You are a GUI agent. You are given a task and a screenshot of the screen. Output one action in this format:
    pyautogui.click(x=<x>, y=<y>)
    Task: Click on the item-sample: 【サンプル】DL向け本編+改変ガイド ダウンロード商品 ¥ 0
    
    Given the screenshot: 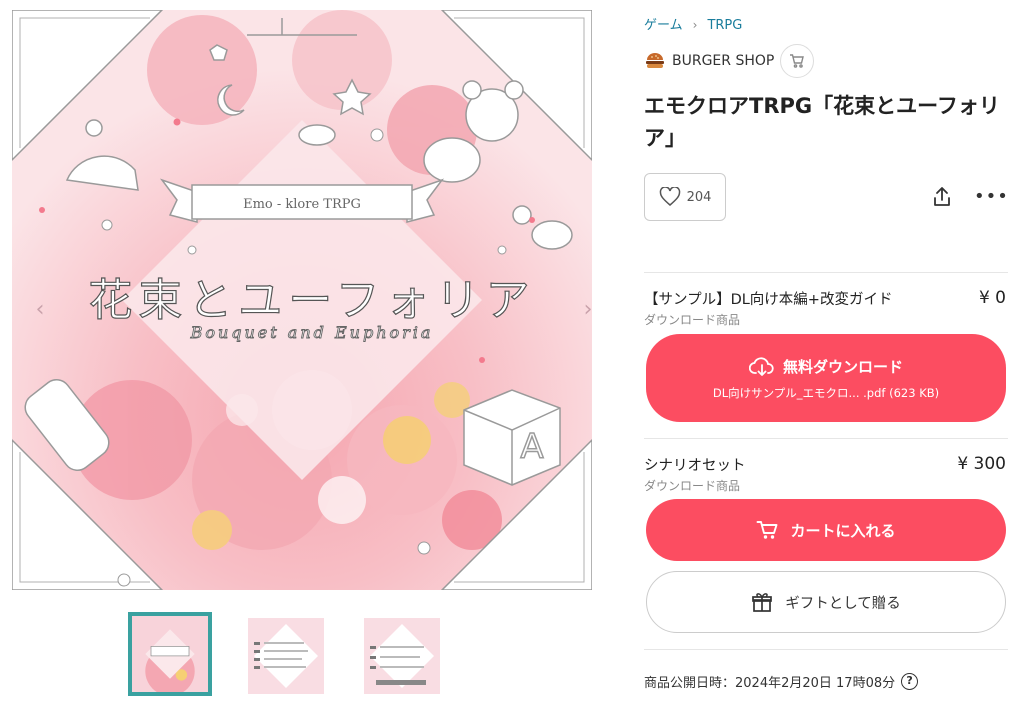 What is the action you would take?
    pyautogui.click(x=826, y=308)
    